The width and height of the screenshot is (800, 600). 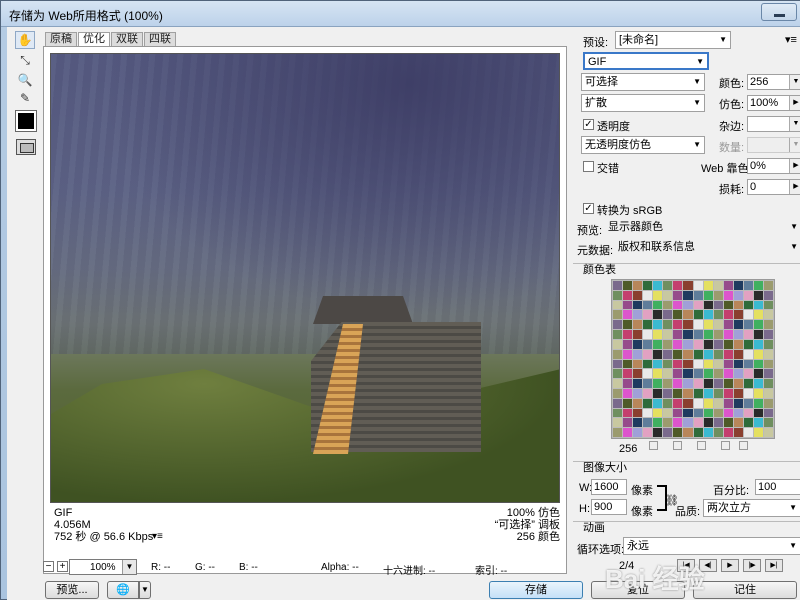 I want to click on map-transparent-icon, so click(x=653, y=445).